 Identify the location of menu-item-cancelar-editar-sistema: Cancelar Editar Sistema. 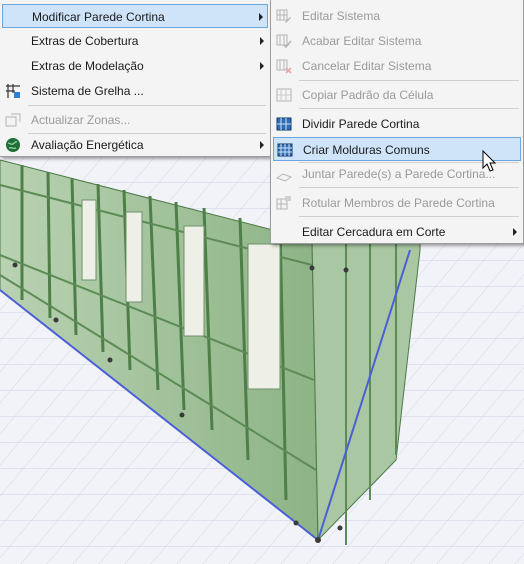
(397, 66).